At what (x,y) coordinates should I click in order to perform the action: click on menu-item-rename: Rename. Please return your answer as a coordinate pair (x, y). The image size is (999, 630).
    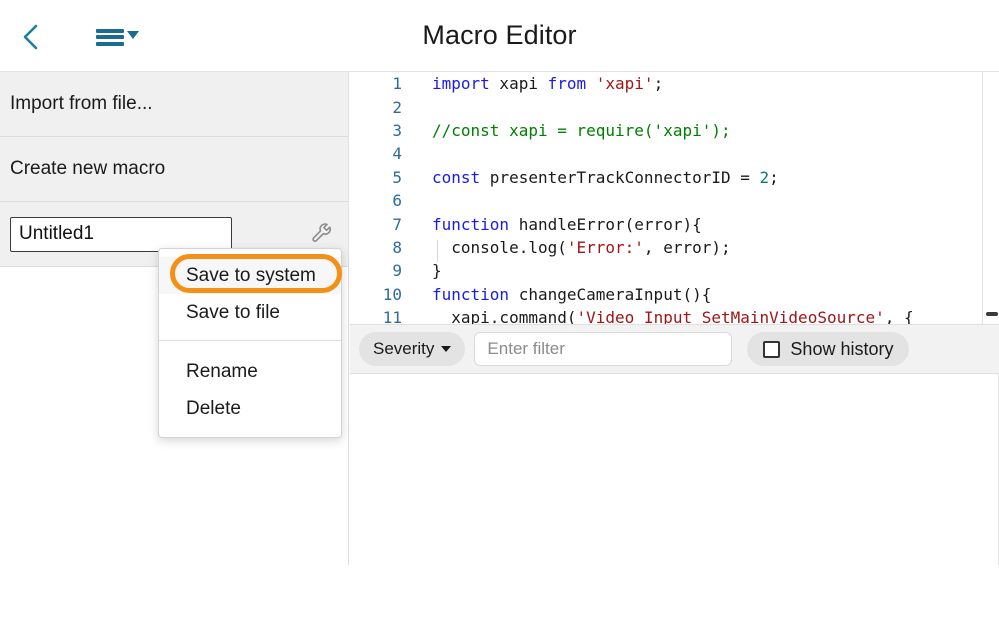
    Looking at the image, I should click on (250, 371).